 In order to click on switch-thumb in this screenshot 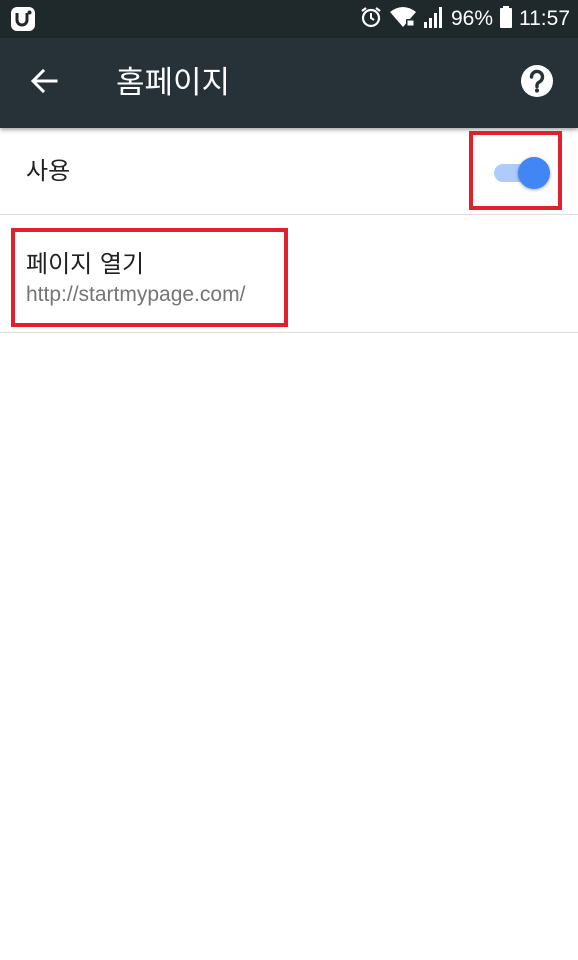, I will do `click(534, 173)`.